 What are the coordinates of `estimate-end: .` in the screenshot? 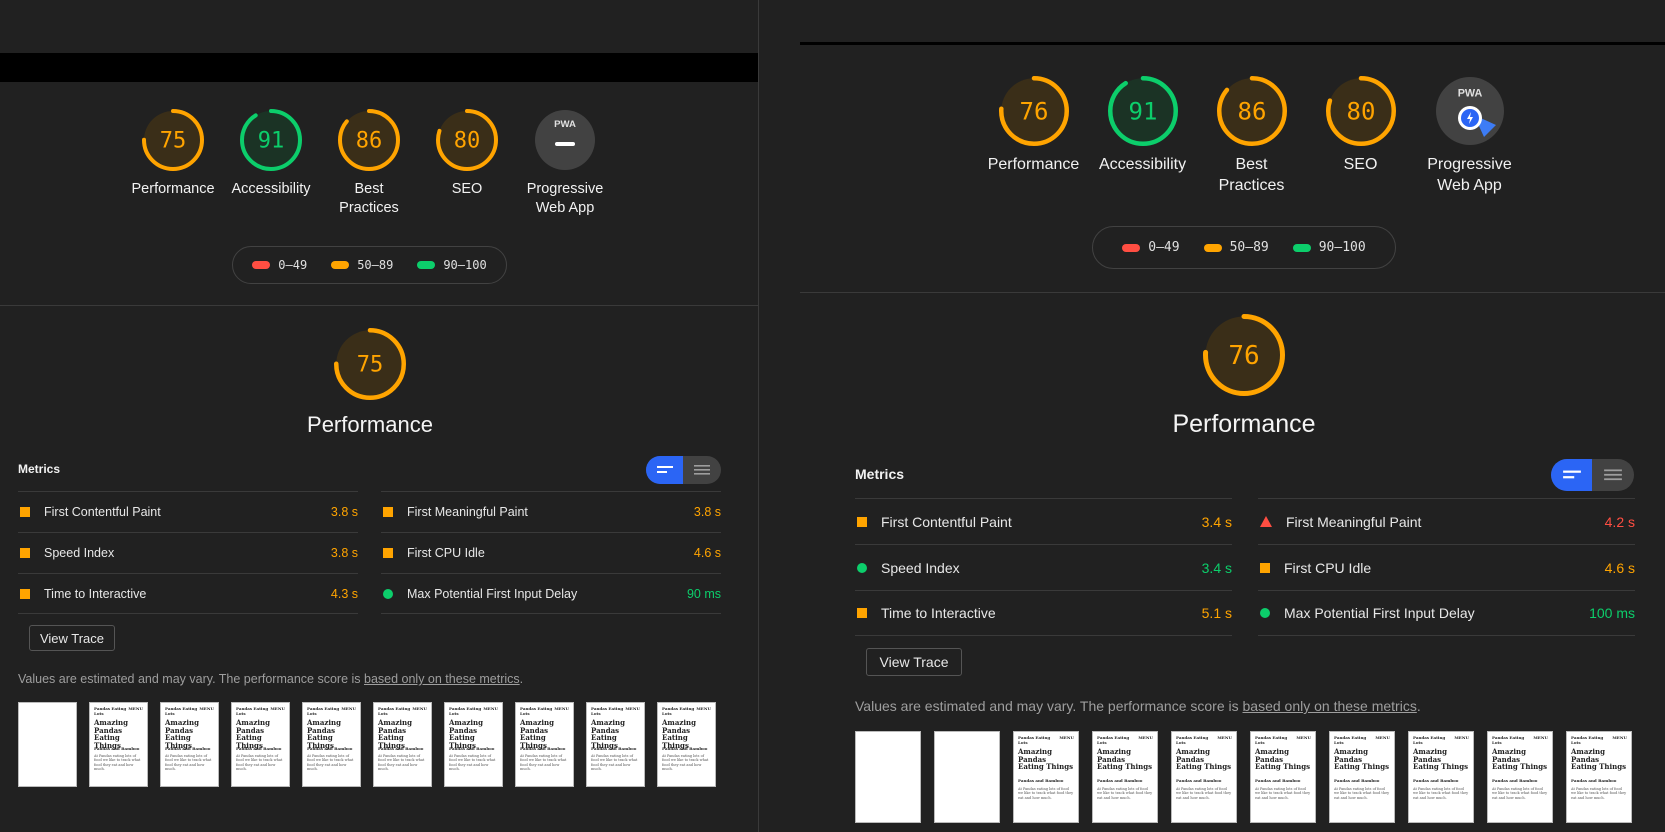 It's located at (521, 679).